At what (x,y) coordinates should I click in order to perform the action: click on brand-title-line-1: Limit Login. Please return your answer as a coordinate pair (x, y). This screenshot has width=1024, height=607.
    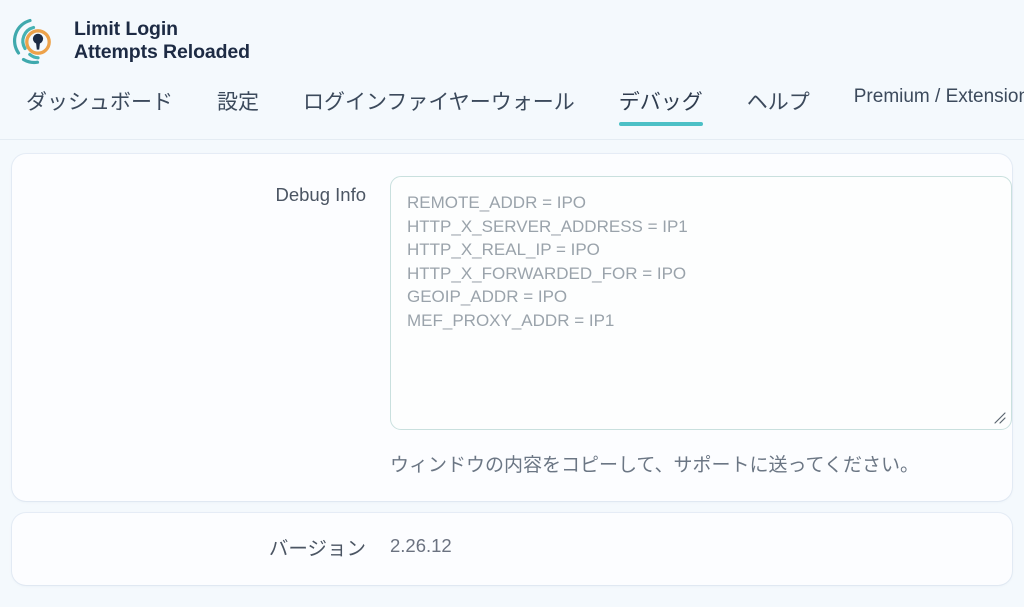
    Looking at the image, I should click on (126, 29).